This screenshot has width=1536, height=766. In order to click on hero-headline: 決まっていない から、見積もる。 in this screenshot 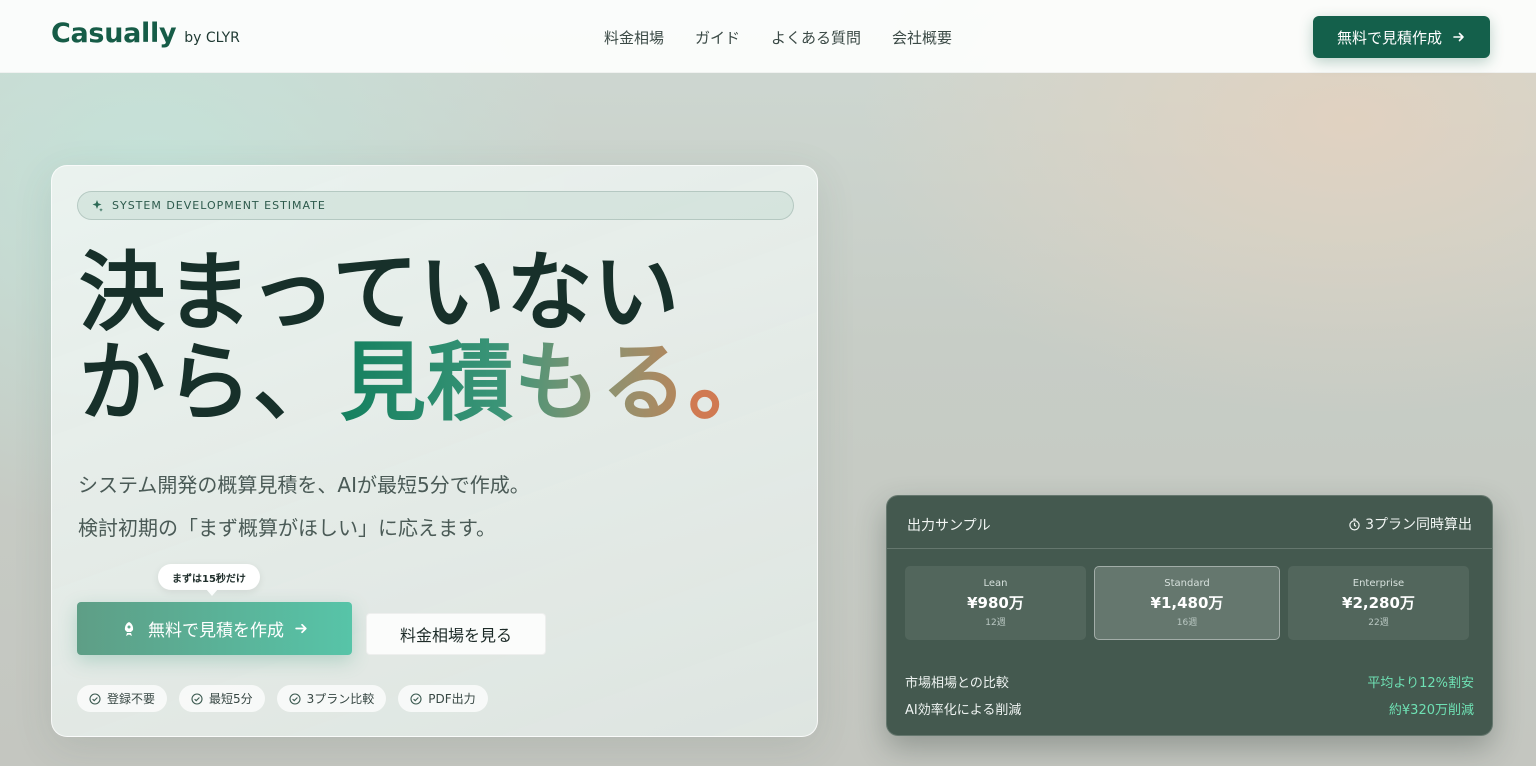, I will do `click(427, 338)`.